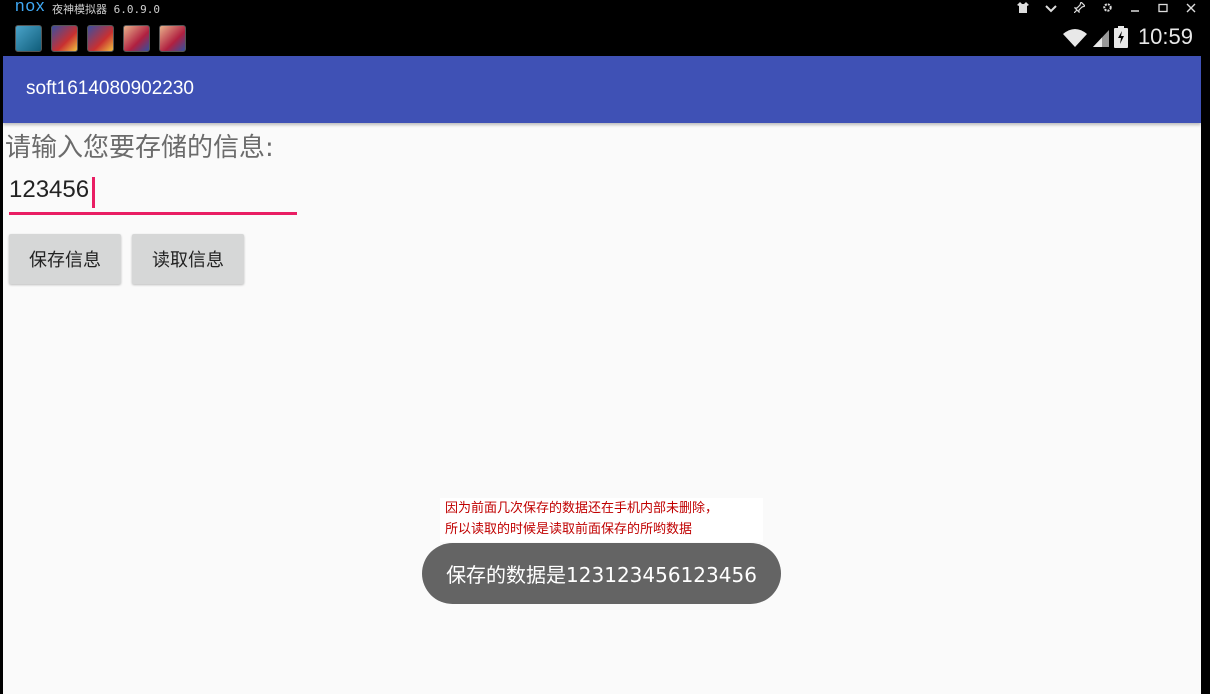 The width and height of the screenshot is (1210, 694). I want to click on annotation-line-1: 因为前面几次保存的数据还在手机内部未删除，, so click(582, 508).